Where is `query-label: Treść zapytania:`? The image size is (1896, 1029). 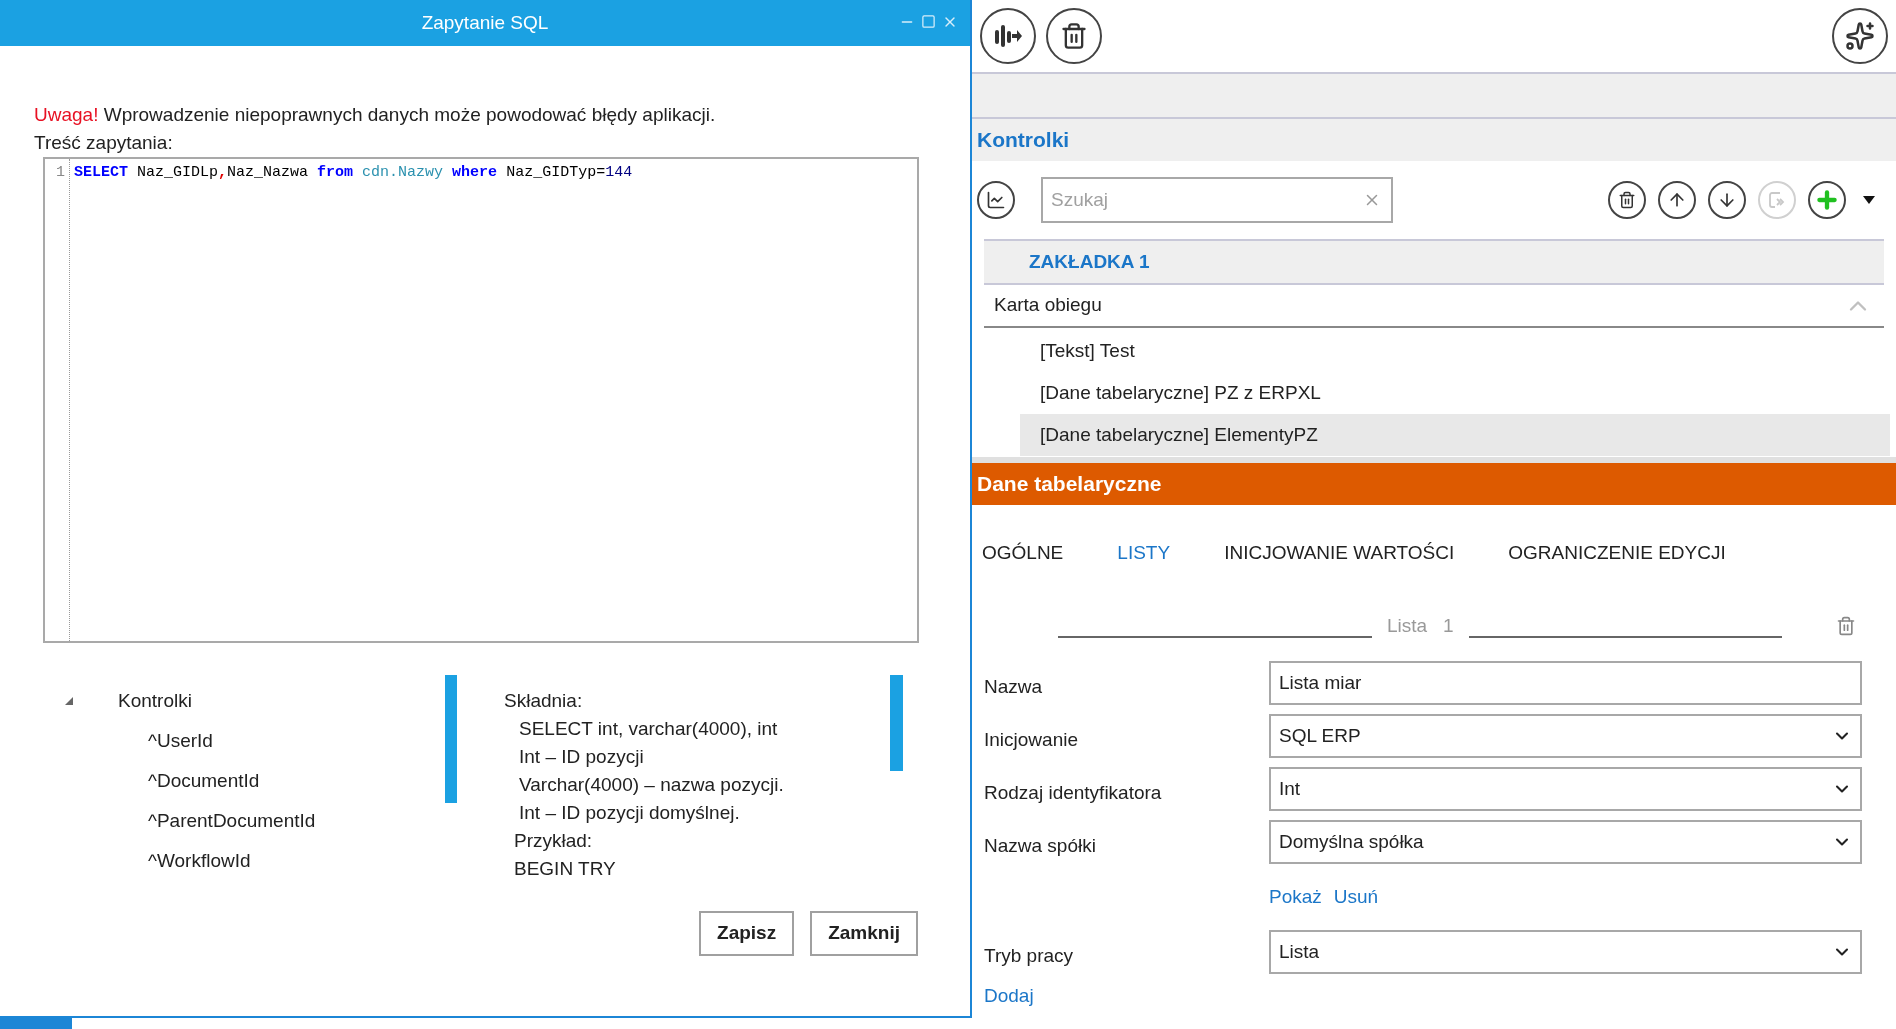
query-label: Treść zapytania: is located at coordinates (104, 143).